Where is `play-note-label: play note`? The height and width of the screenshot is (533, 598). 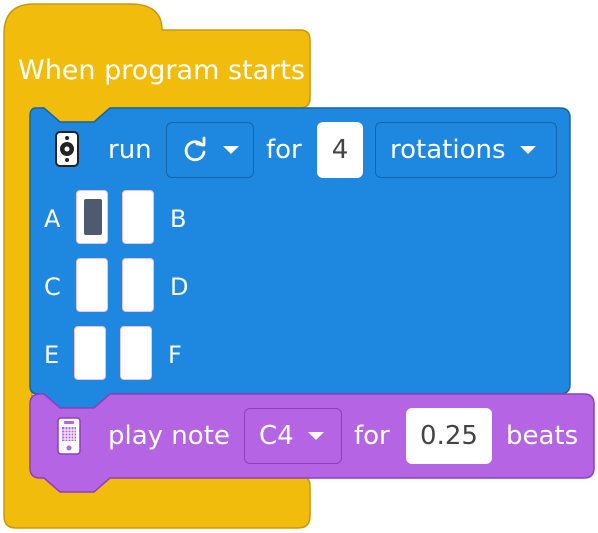
play-note-label: play note is located at coordinates (169, 436).